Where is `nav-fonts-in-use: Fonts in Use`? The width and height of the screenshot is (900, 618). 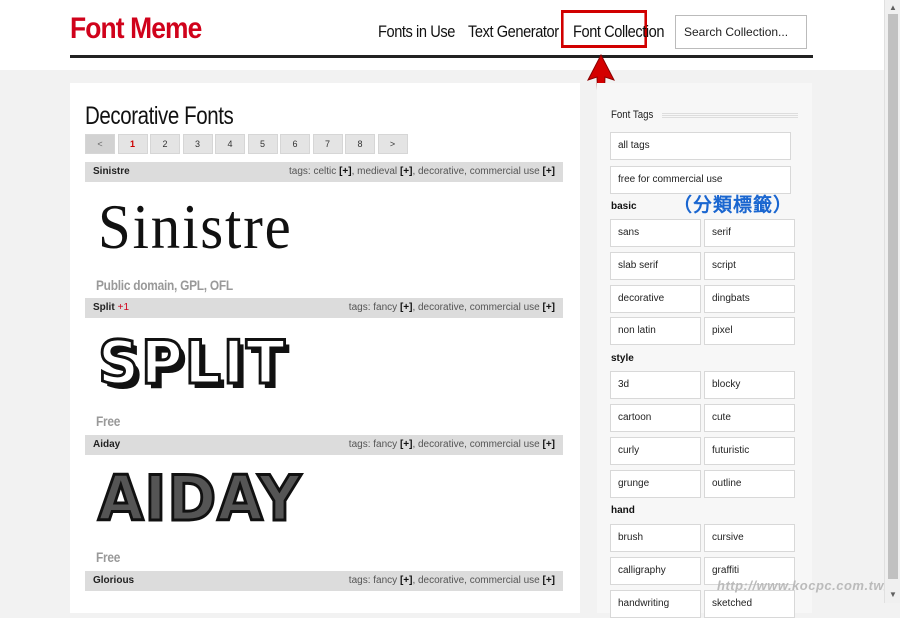
nav-fonts-in-use: Fonts in Use is located at coordinates (416, 32).